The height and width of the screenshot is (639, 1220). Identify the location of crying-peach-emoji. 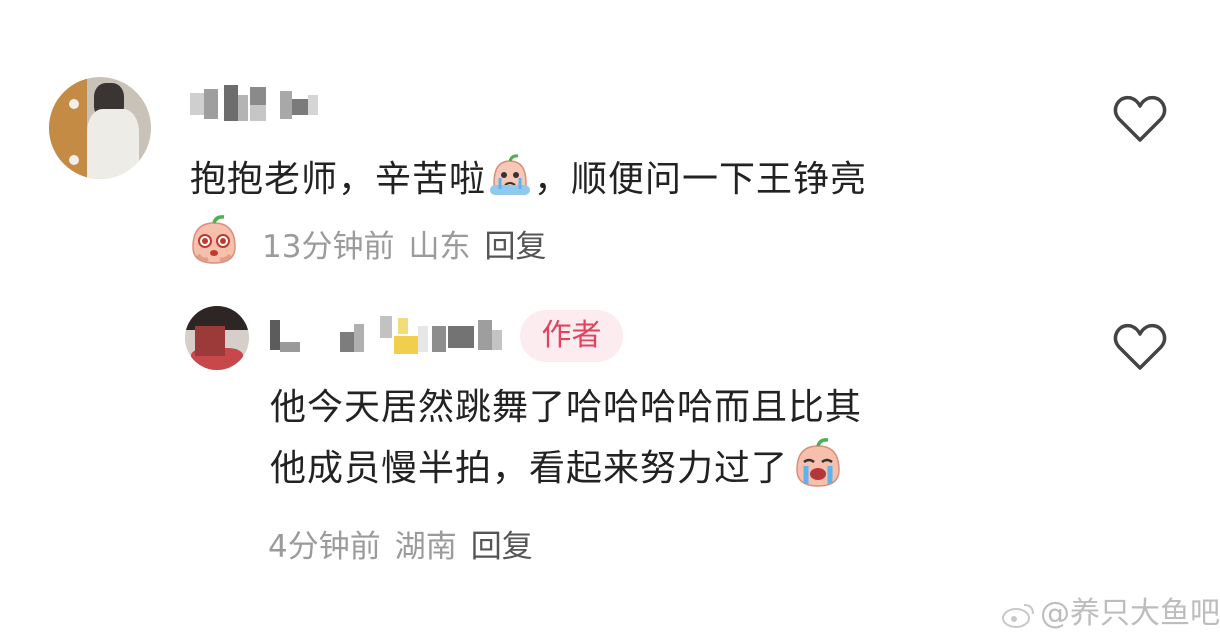
(510, 174).